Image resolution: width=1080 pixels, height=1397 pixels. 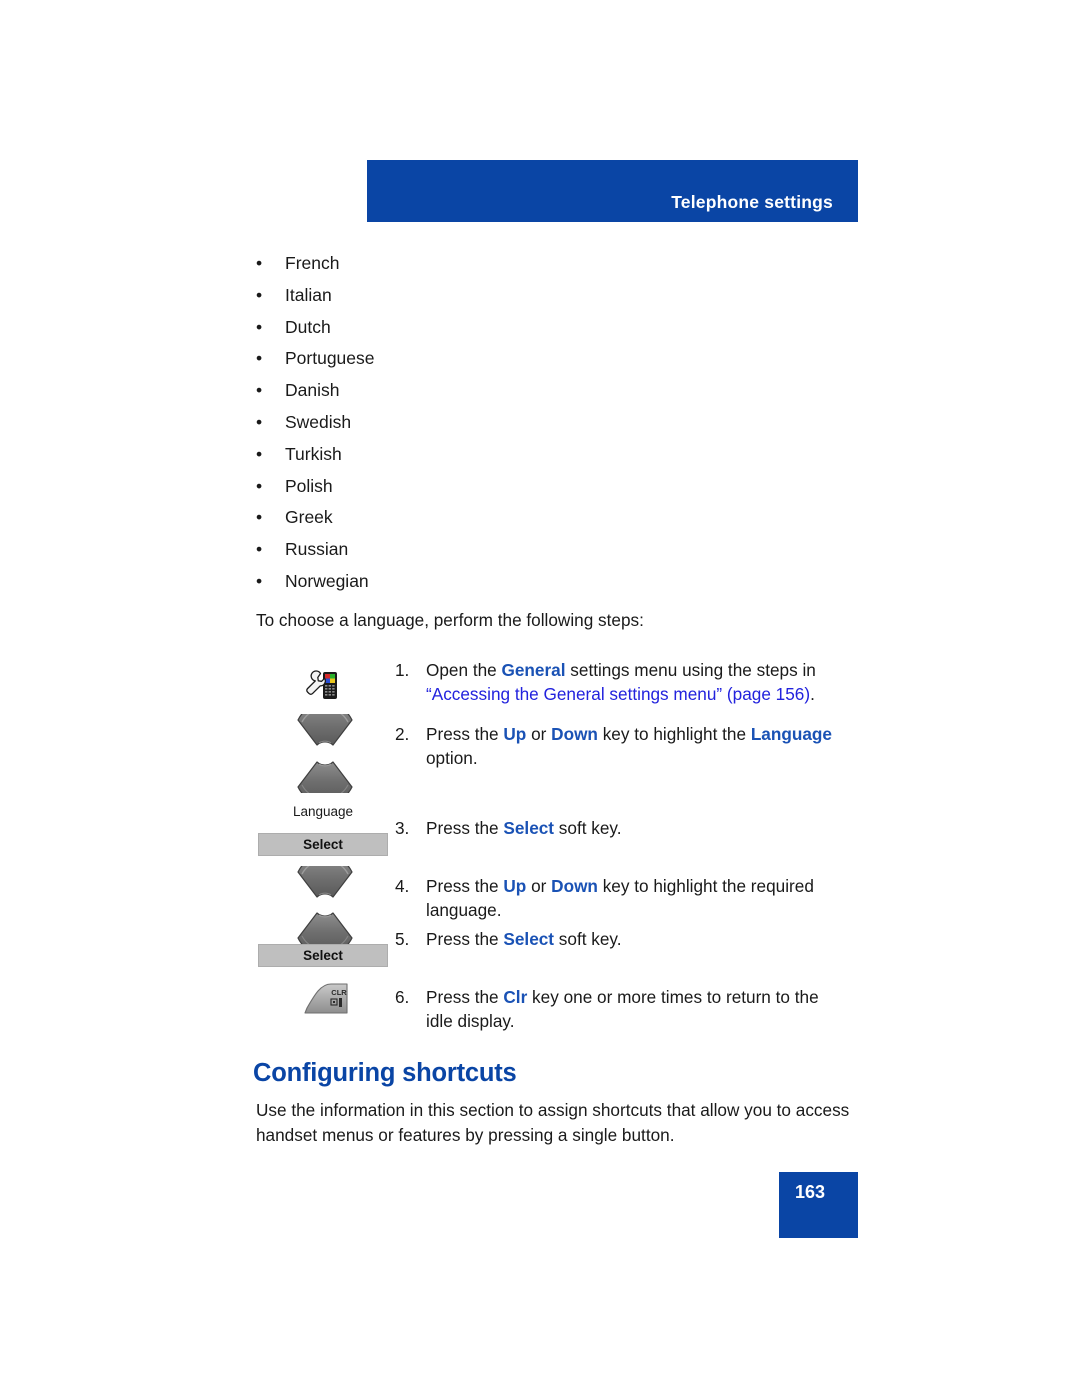 What do you see at coordinates (402, 828) in the screenshot?
I see `step-number: 3.` at bounding box center [402, 828].